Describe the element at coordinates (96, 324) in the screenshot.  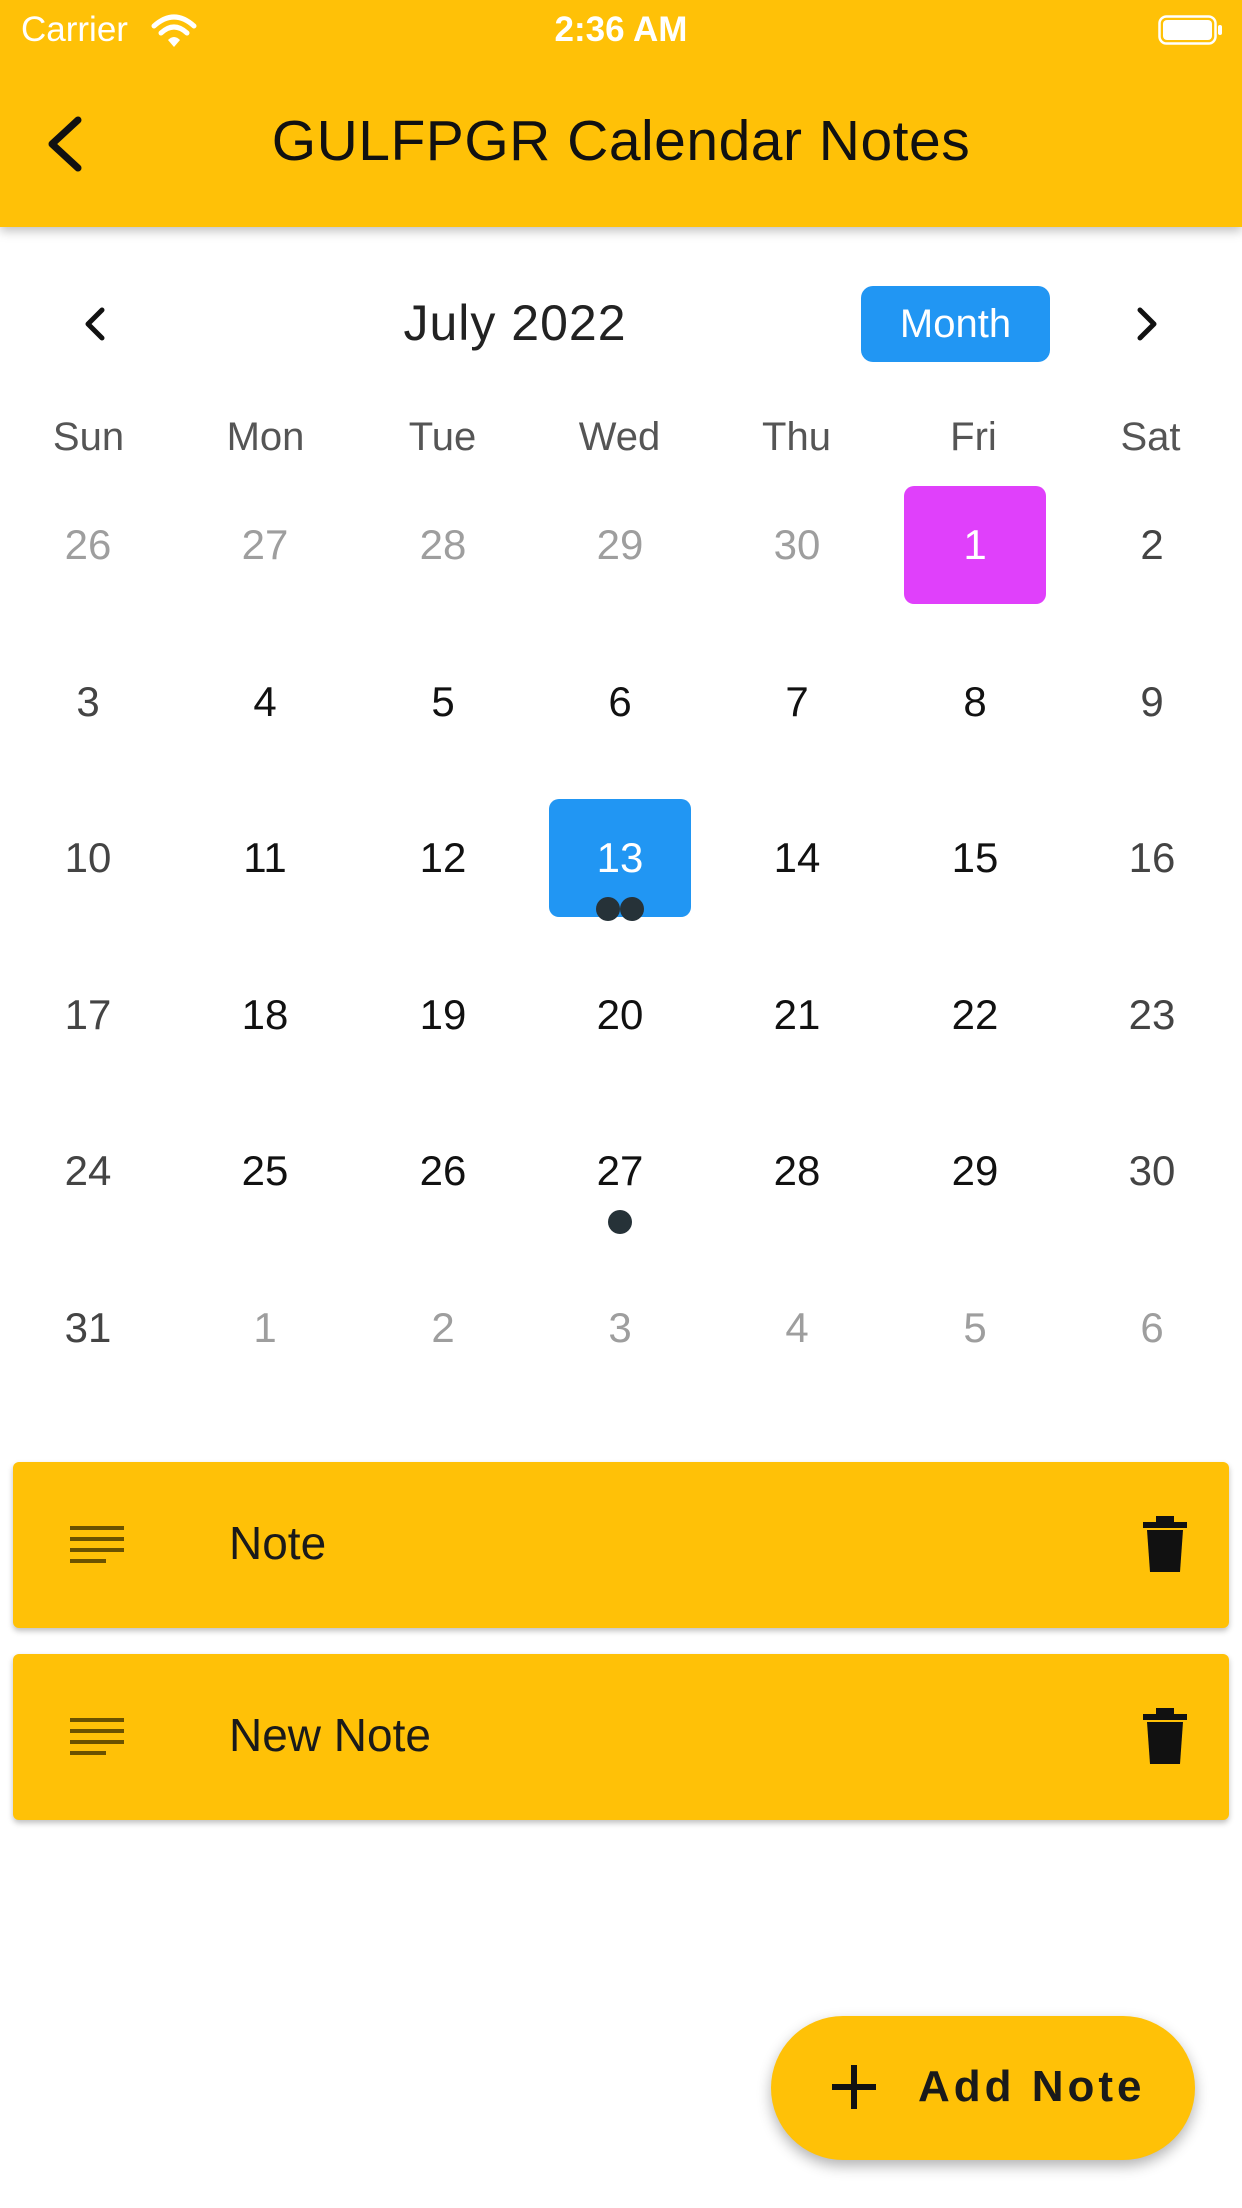
I see `chevron-left-icon` at that location.